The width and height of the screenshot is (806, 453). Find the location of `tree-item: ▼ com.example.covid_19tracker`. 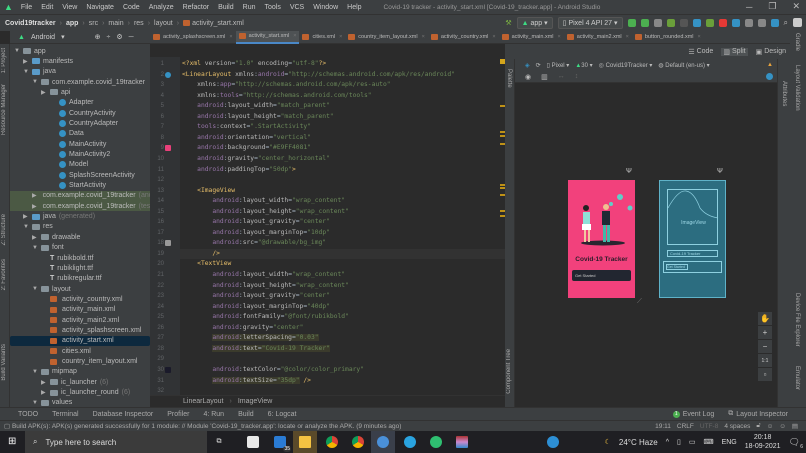

tree-item: ▼ com.example.covid_19tracker is located at coordinates (80, 82).